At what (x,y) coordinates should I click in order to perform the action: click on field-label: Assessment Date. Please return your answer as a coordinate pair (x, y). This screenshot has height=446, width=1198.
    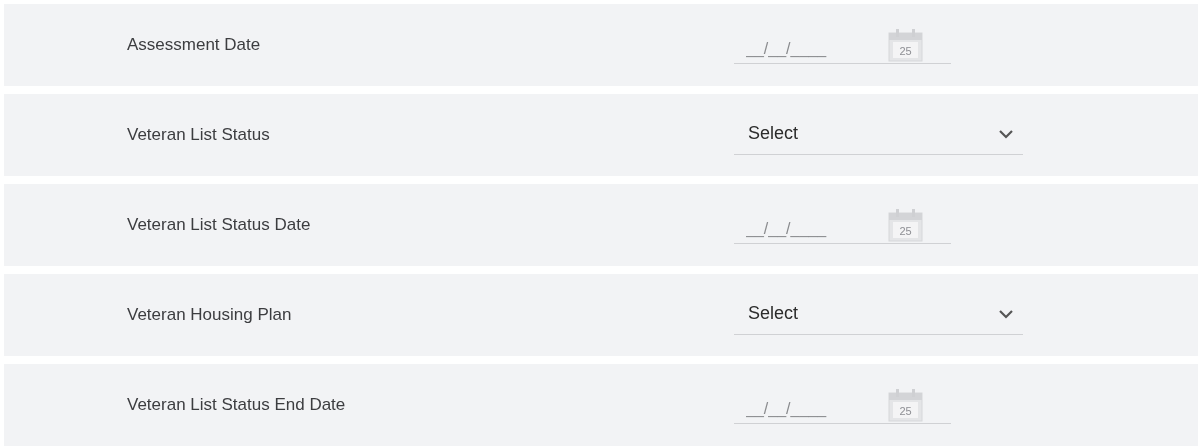
    Looking at the image, I should click on (194, 45).